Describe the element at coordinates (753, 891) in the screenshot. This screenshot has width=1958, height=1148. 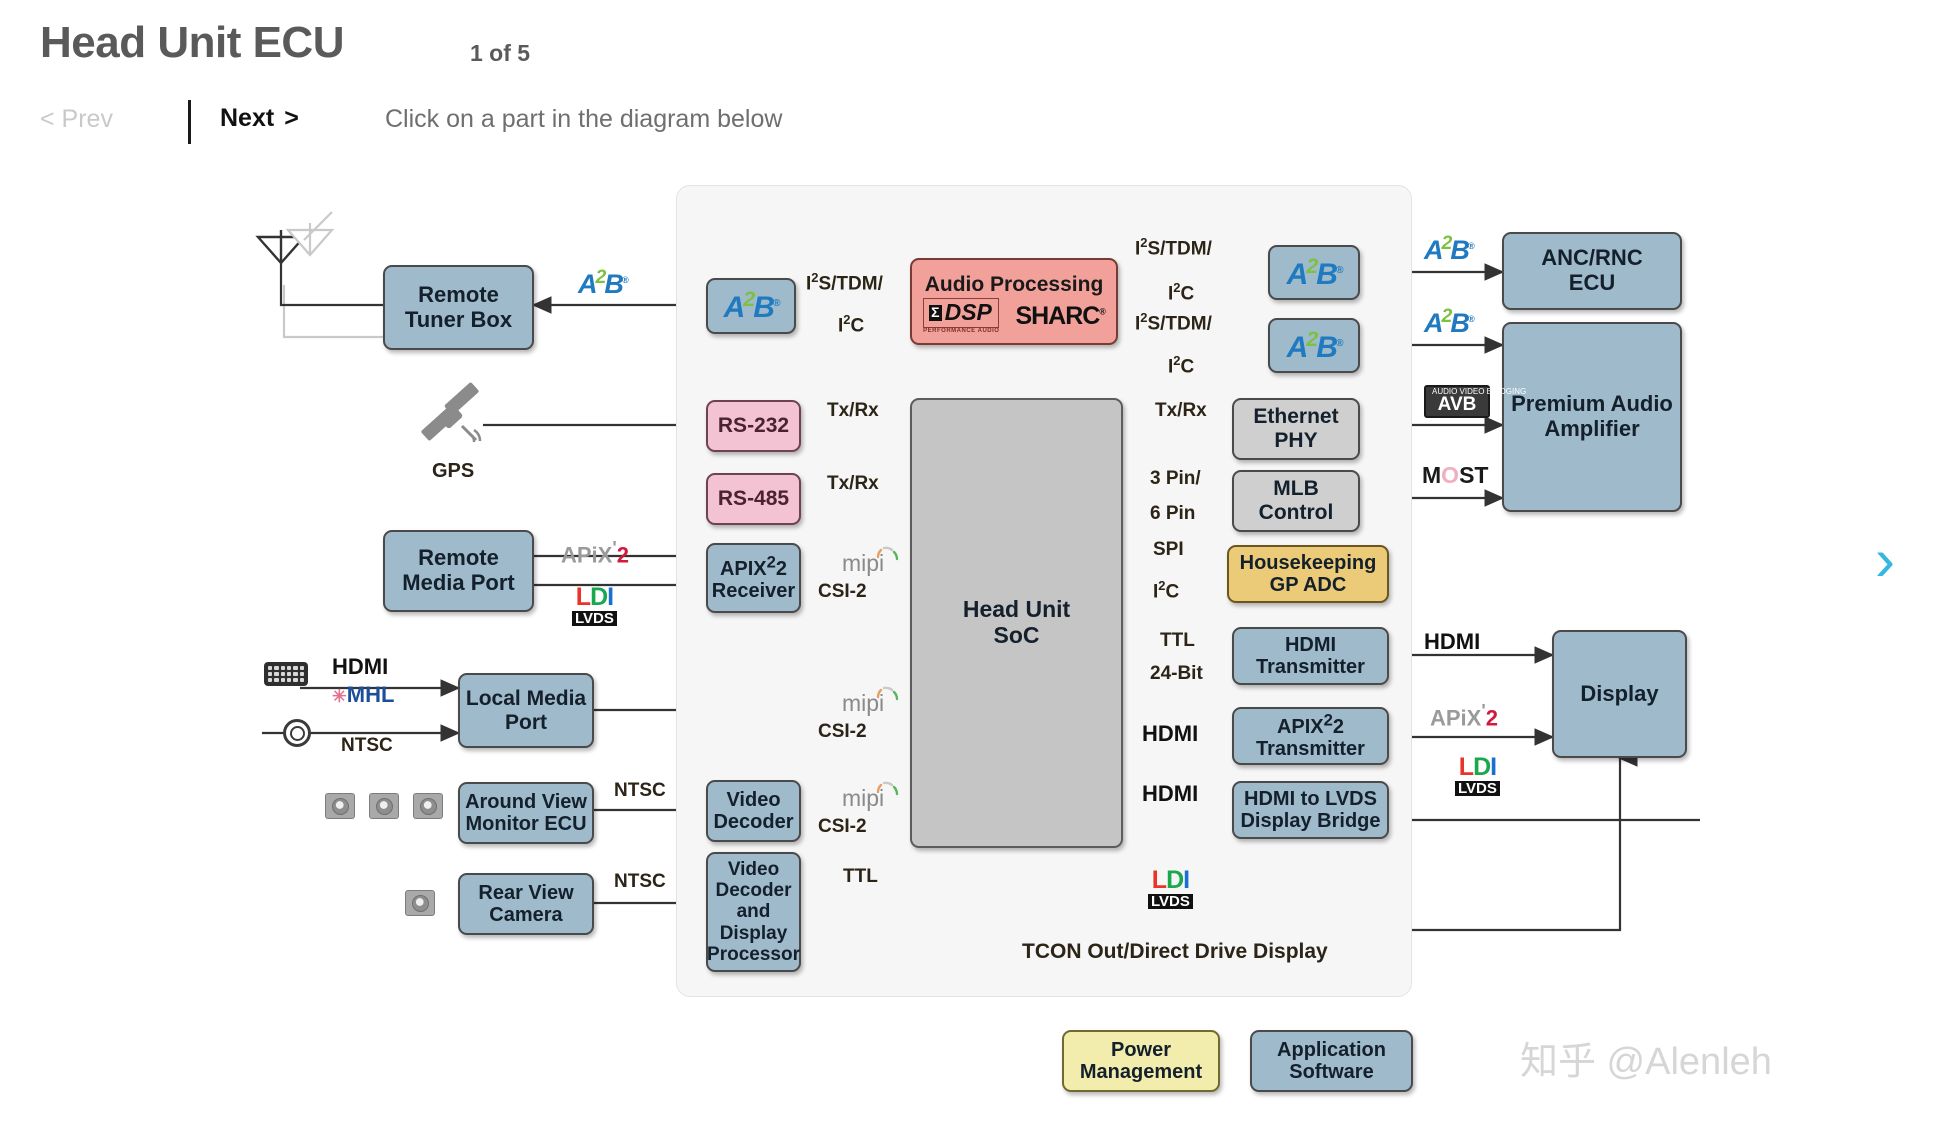
I see `node-label-line: Decoder` at that location.